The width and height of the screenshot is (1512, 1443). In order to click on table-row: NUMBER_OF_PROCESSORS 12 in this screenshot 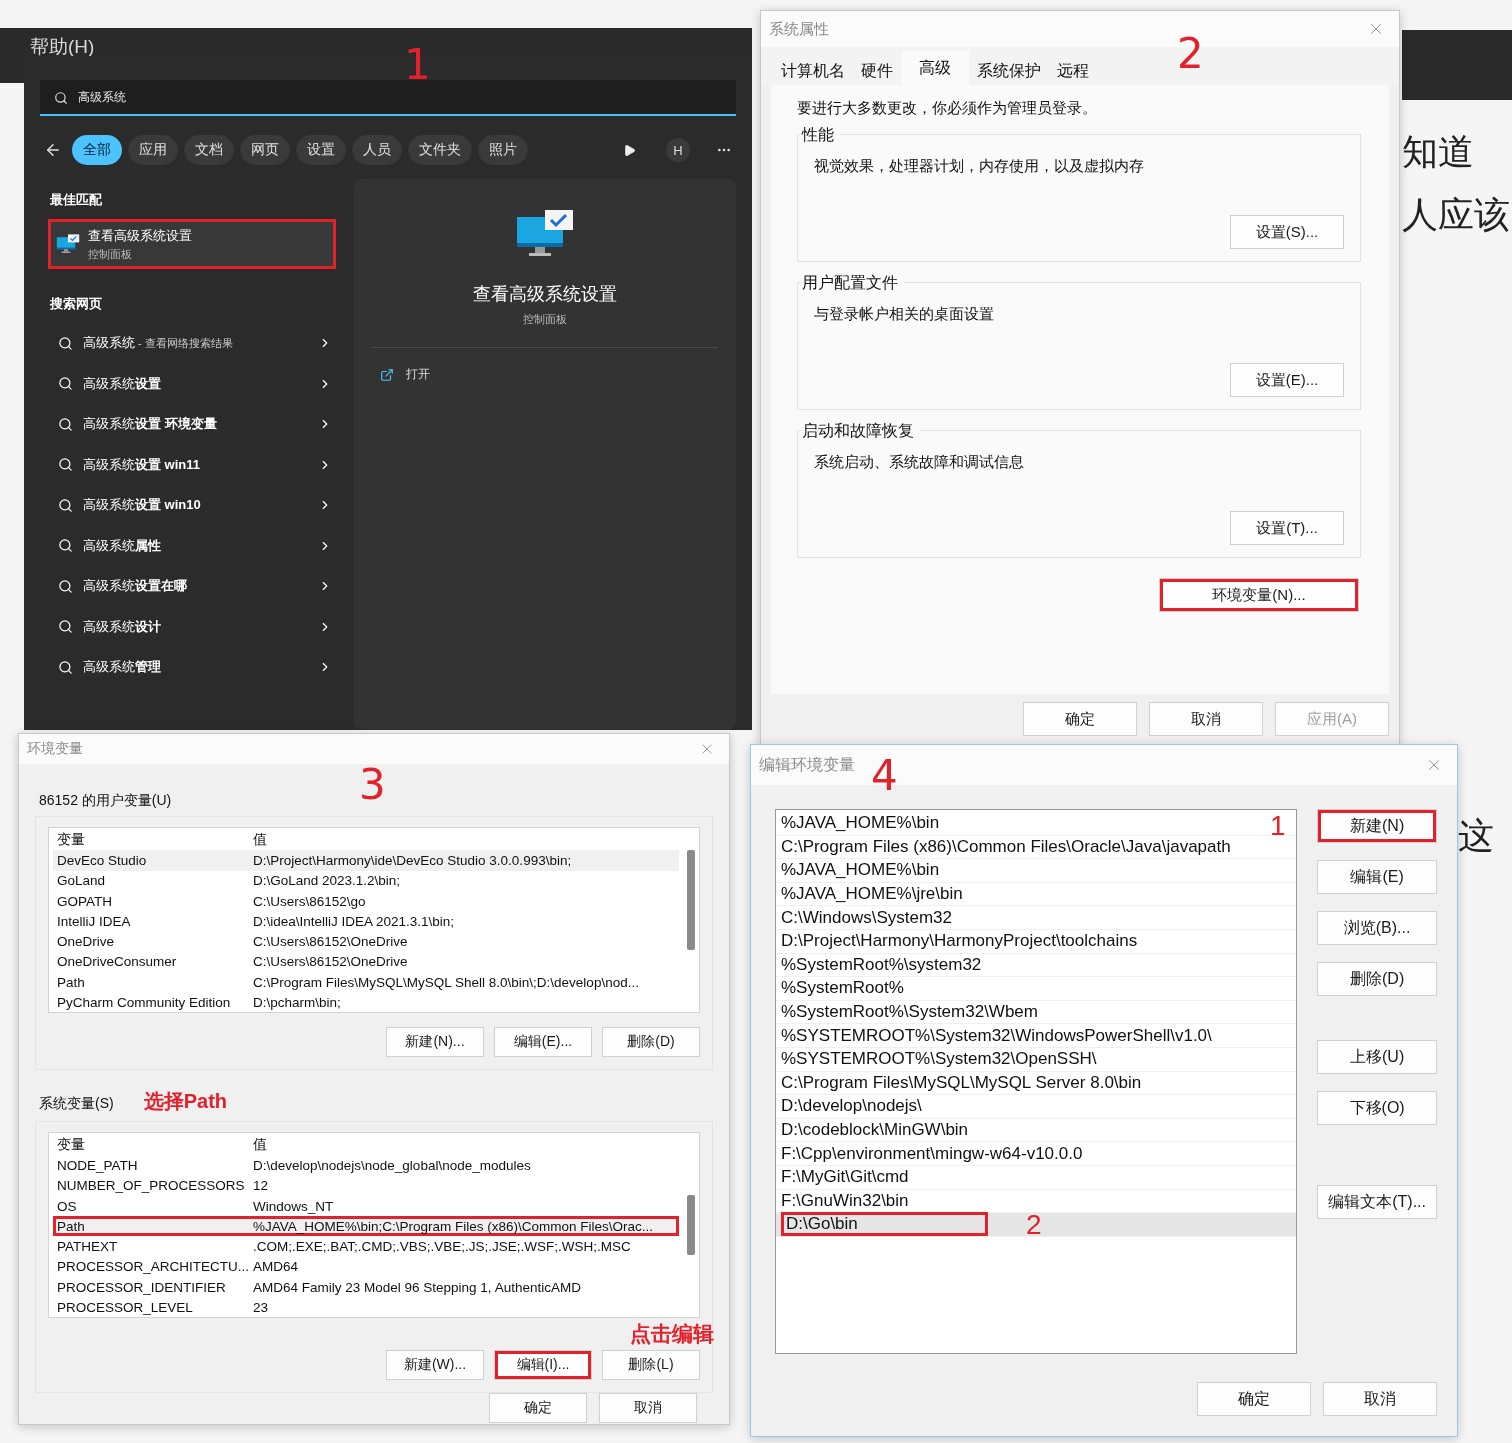, I will do `click(366, 1185)`.